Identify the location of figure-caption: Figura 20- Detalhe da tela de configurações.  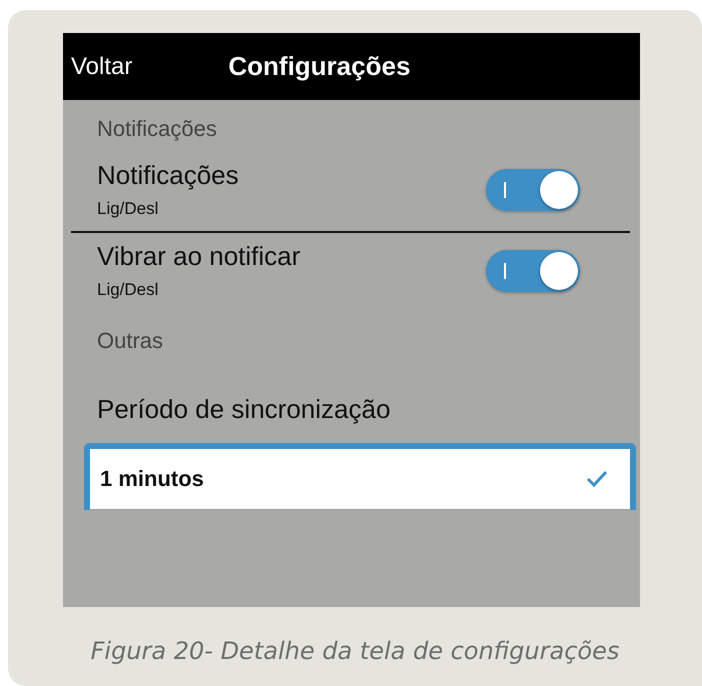
(355, 651).